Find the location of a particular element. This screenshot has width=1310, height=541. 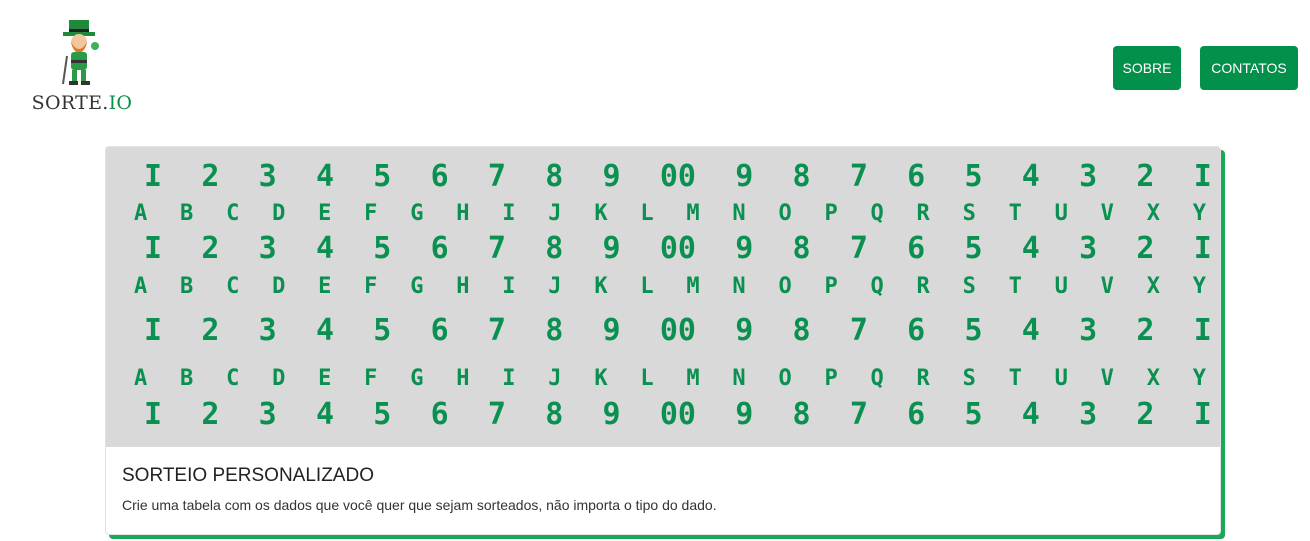

glyph: P is located at coordinates (831, 213).